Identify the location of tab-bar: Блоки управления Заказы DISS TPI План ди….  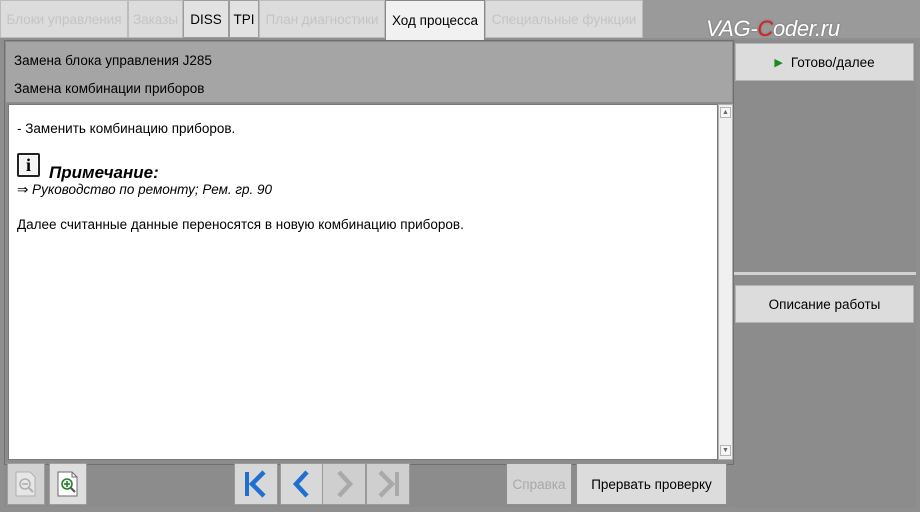
(460, 20).